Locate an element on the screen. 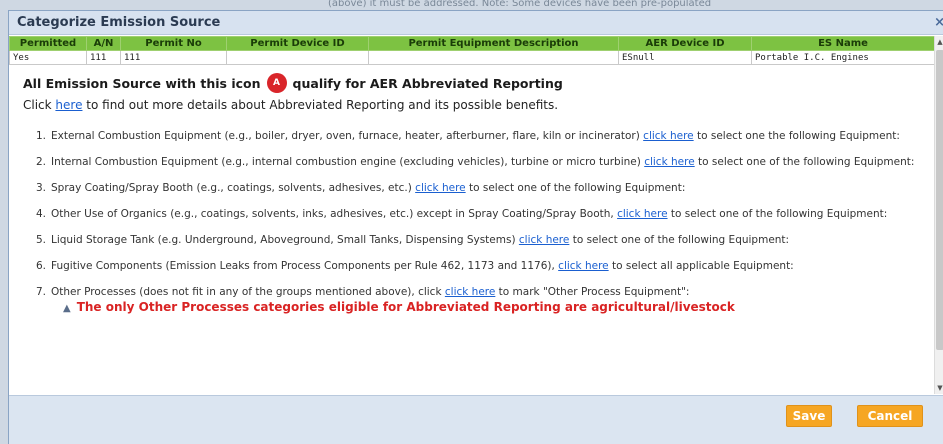  col-header-es-name: ES Name is located at coordinates (843, 43).